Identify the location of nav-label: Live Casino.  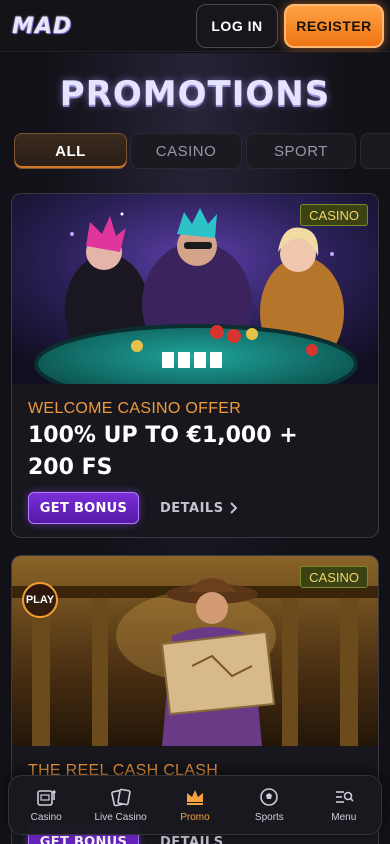
(120, 817).